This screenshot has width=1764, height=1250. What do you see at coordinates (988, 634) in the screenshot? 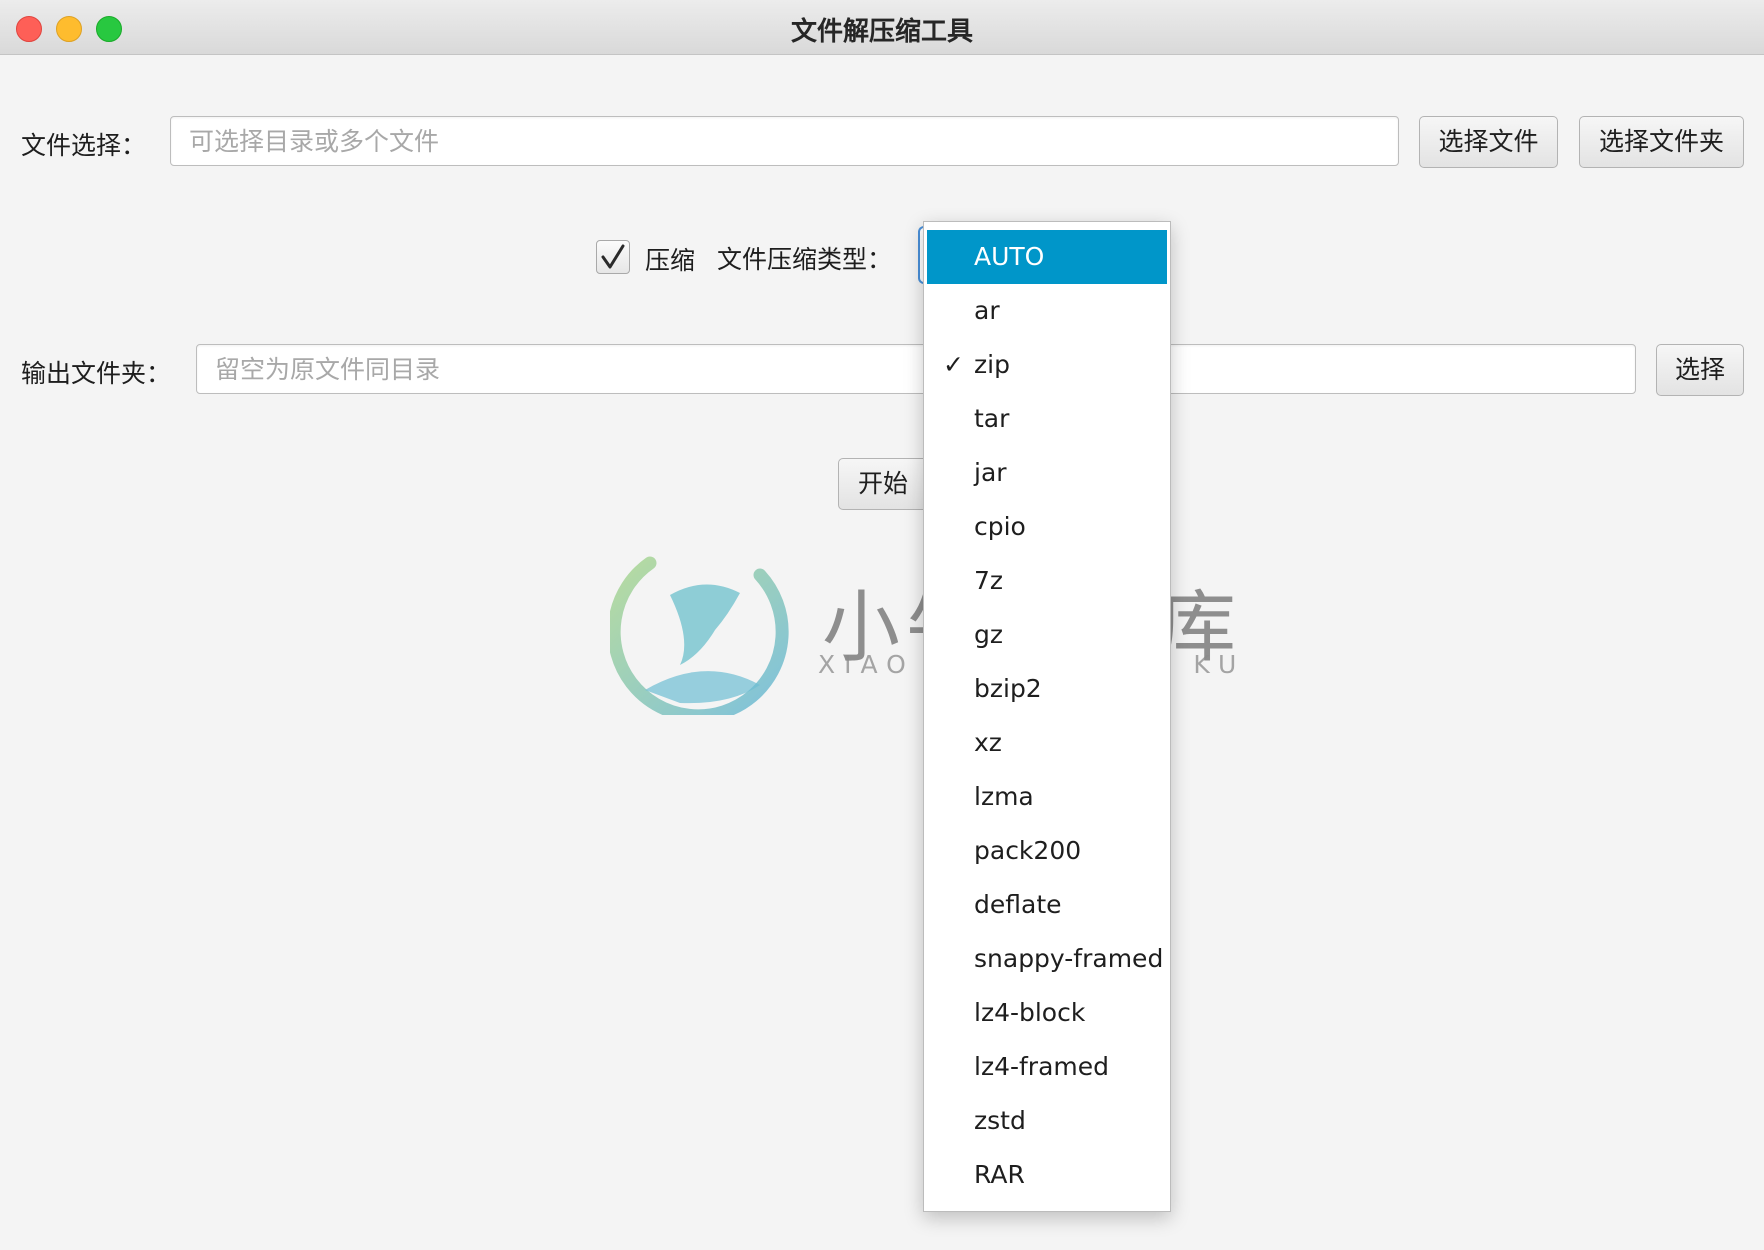
I see `dropdown-option-label: gz` at bounding box center [988, 634].